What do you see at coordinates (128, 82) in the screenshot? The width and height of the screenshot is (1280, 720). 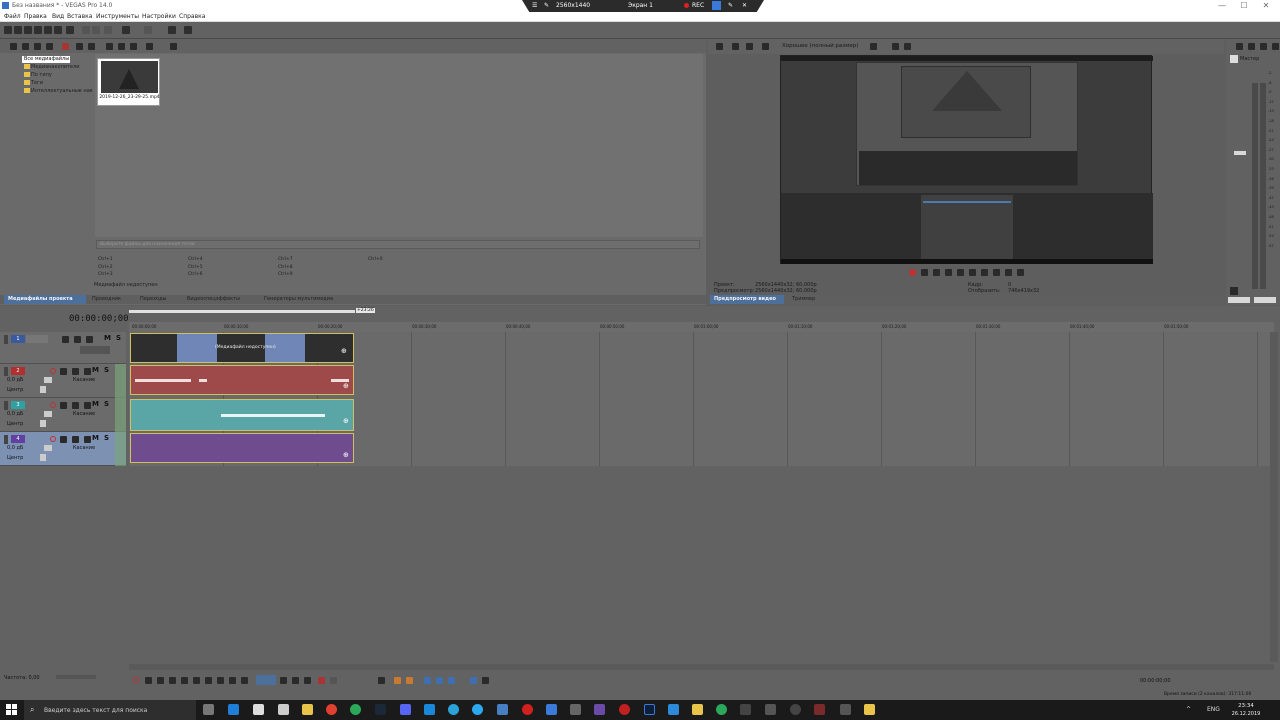 I see `media-item: 2019-12-26_23-29-25.mp4` at bounding box center [128, 82].